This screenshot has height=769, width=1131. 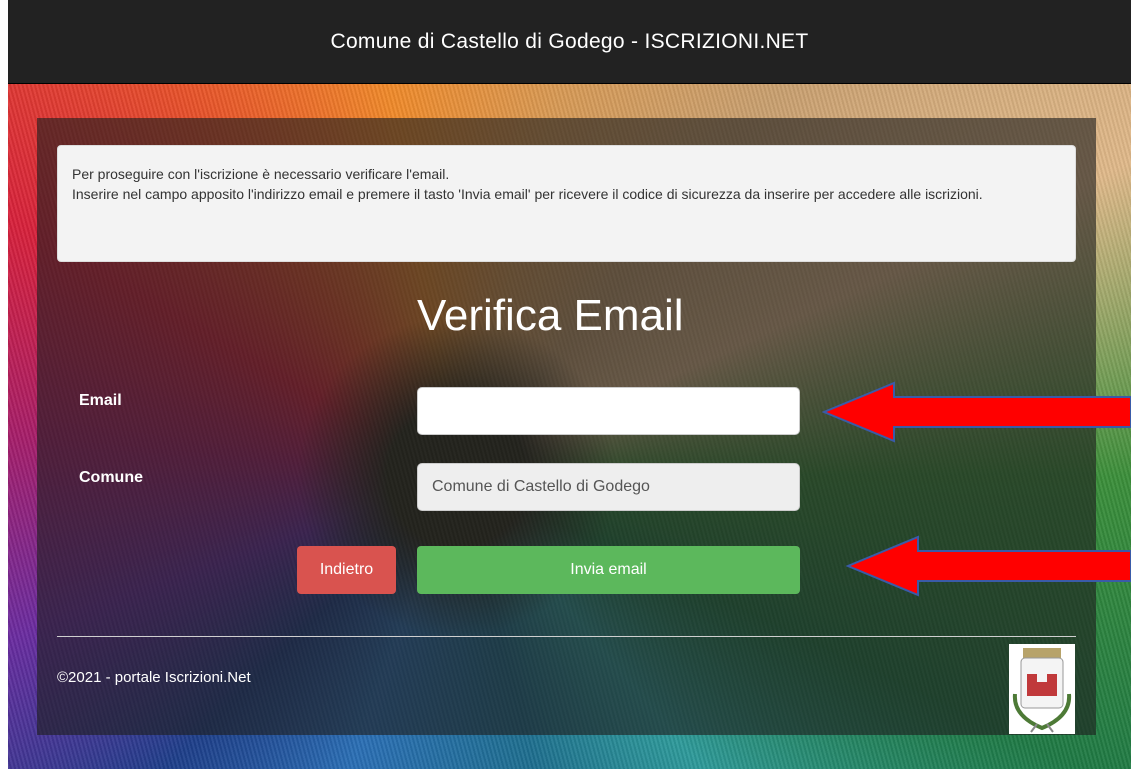 I want to click on footer-divider, so click(x=566, y=636).